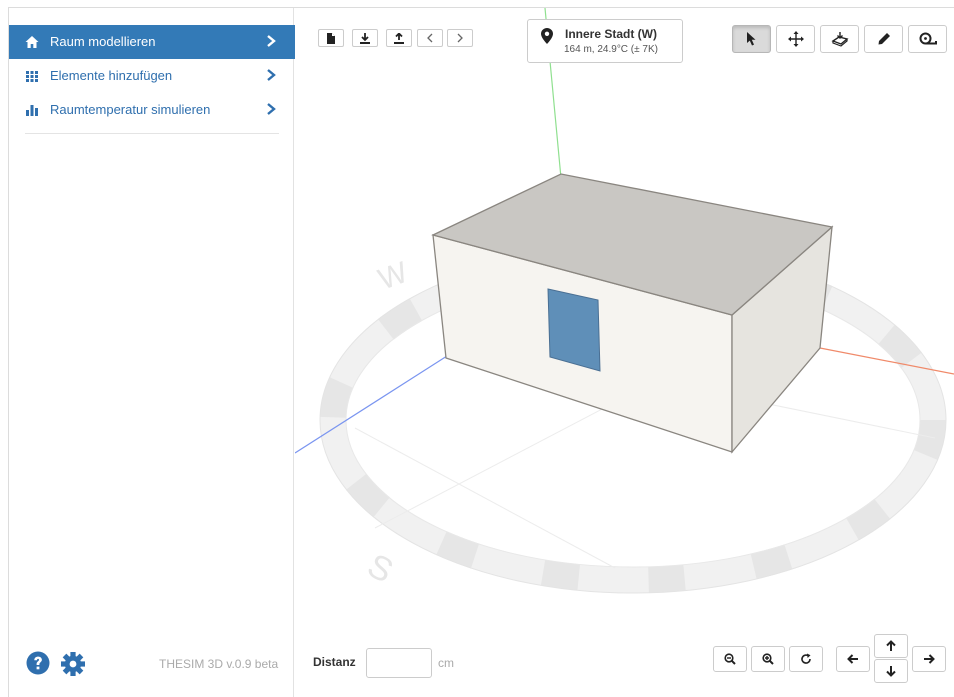  Describe the element at coordinates (32, 76) in the screenshot. I see `grid-icon` at that location.